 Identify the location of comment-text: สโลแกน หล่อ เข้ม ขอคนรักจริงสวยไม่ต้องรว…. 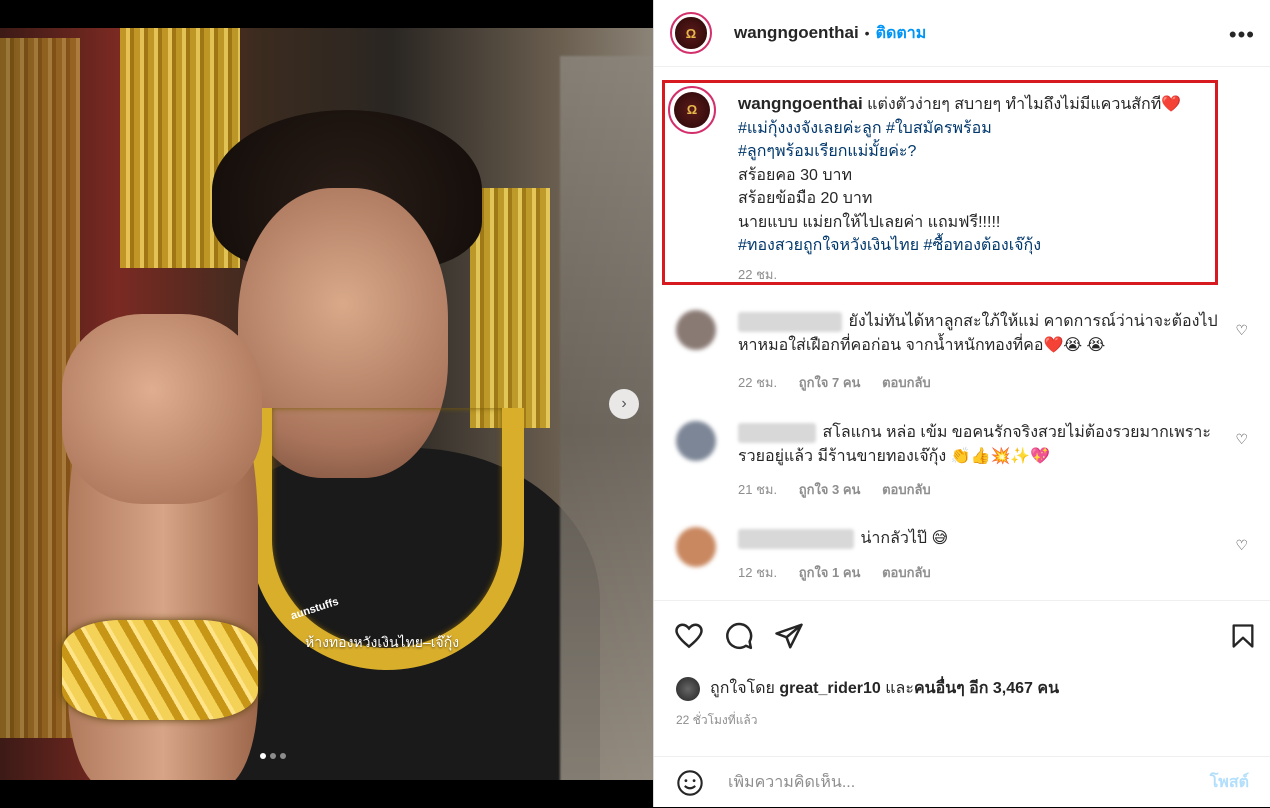
(978, 444).